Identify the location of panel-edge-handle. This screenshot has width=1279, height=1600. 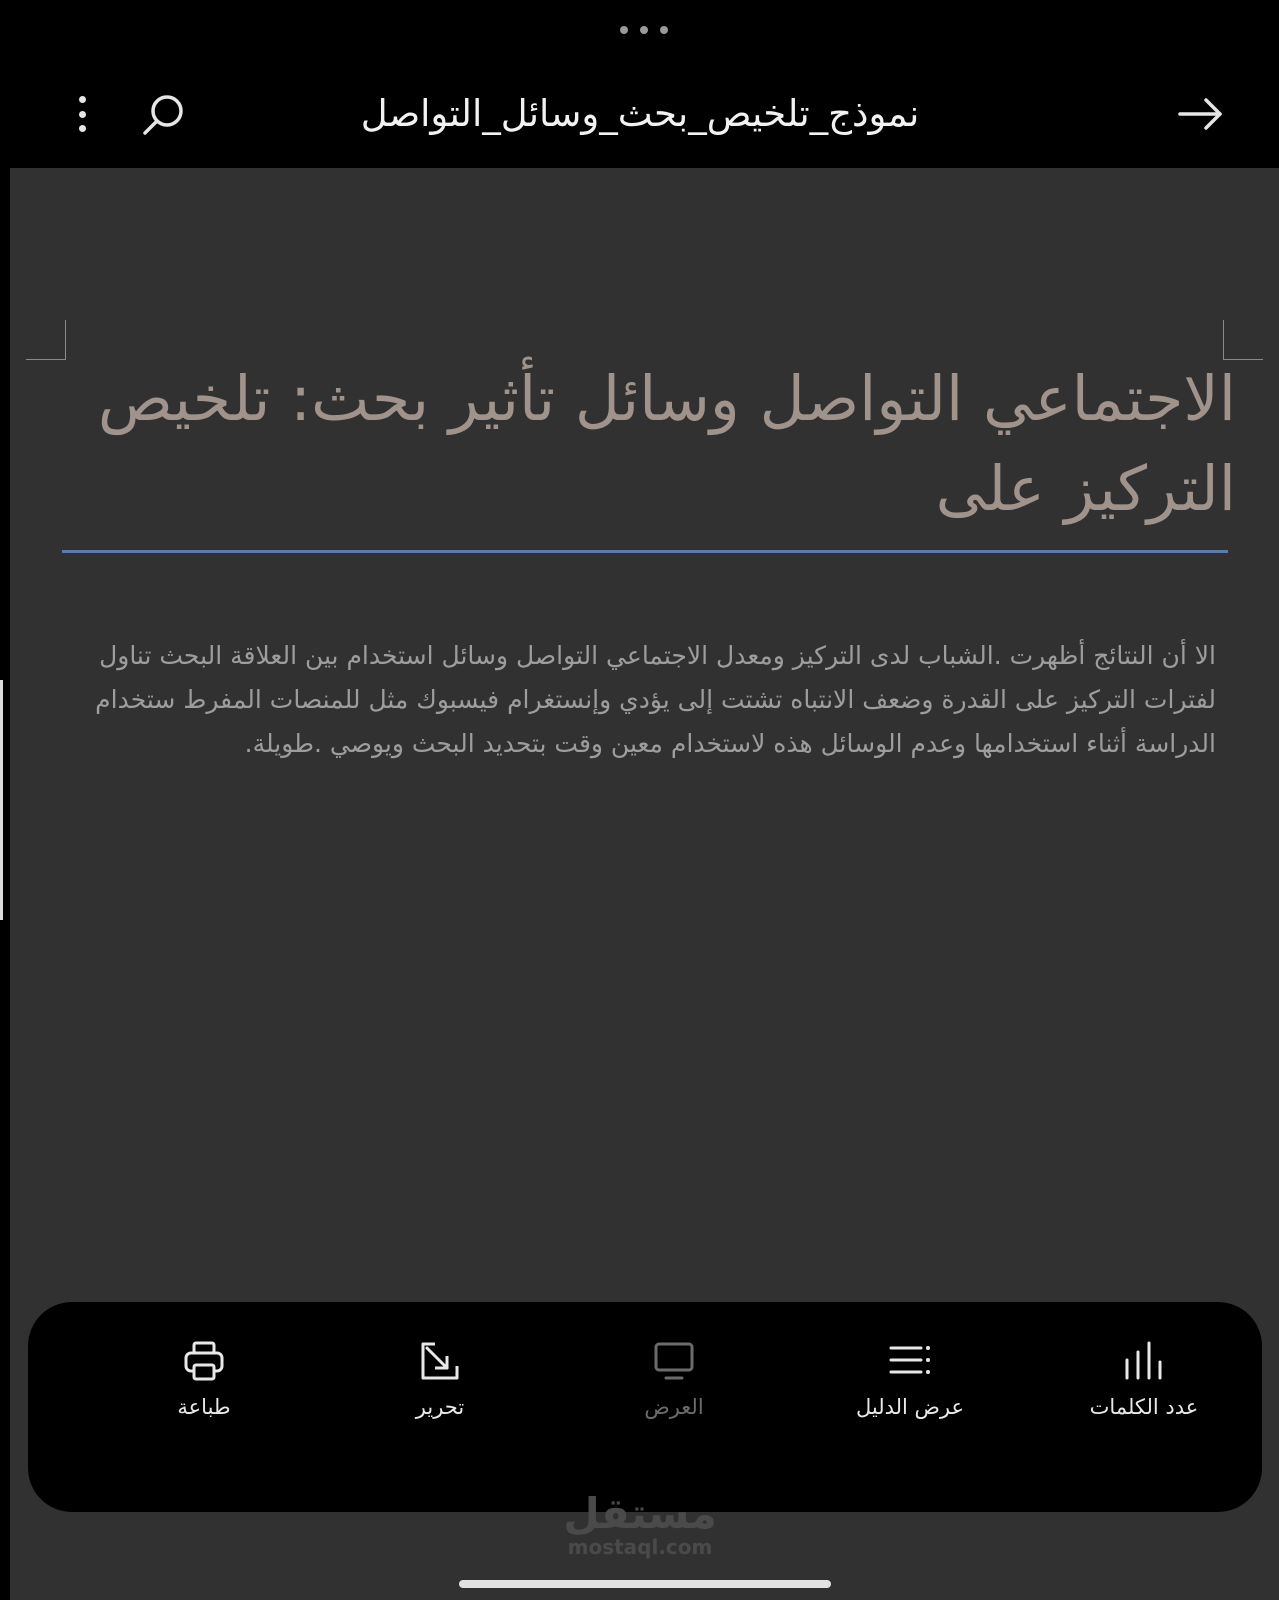
(1, 800).